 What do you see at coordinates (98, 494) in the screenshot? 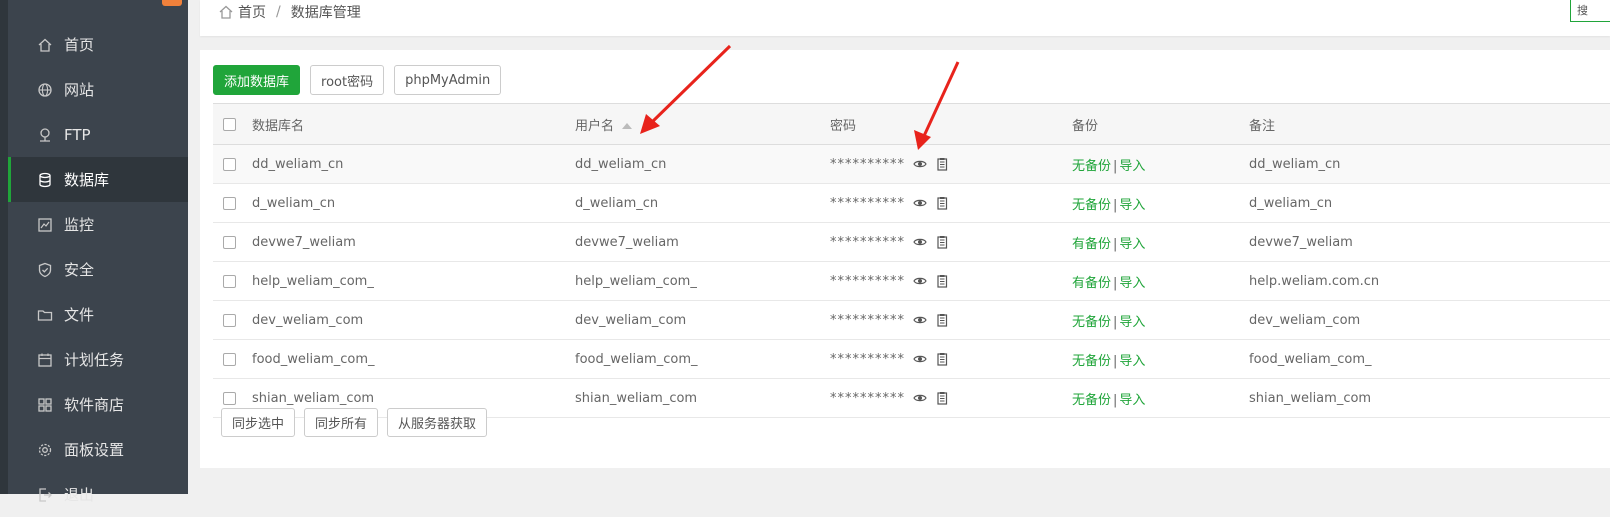
I see `sidebar-item-logout: 退出` at bounding box center [98, 494].